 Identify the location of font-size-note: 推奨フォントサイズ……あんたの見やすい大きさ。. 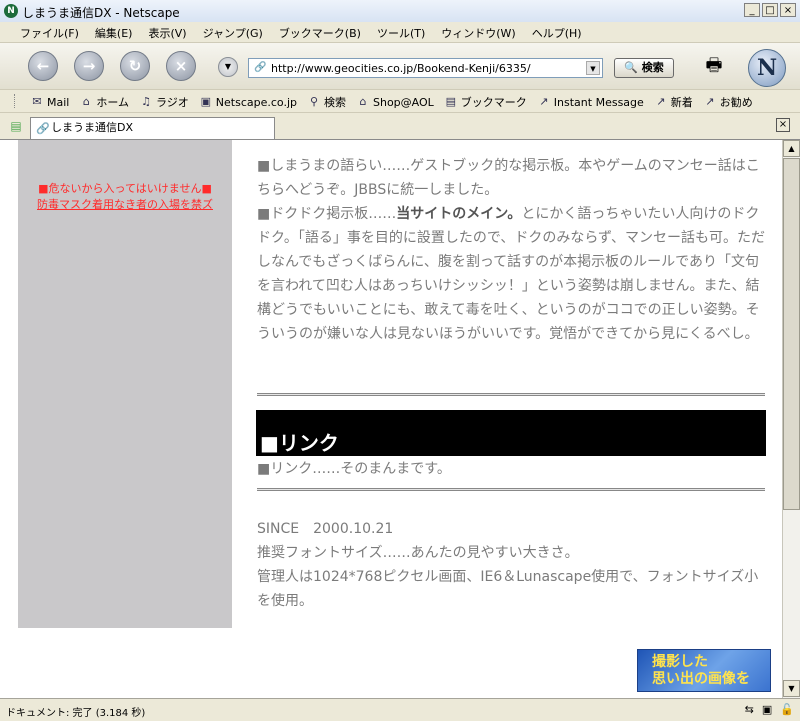
(418, 553).